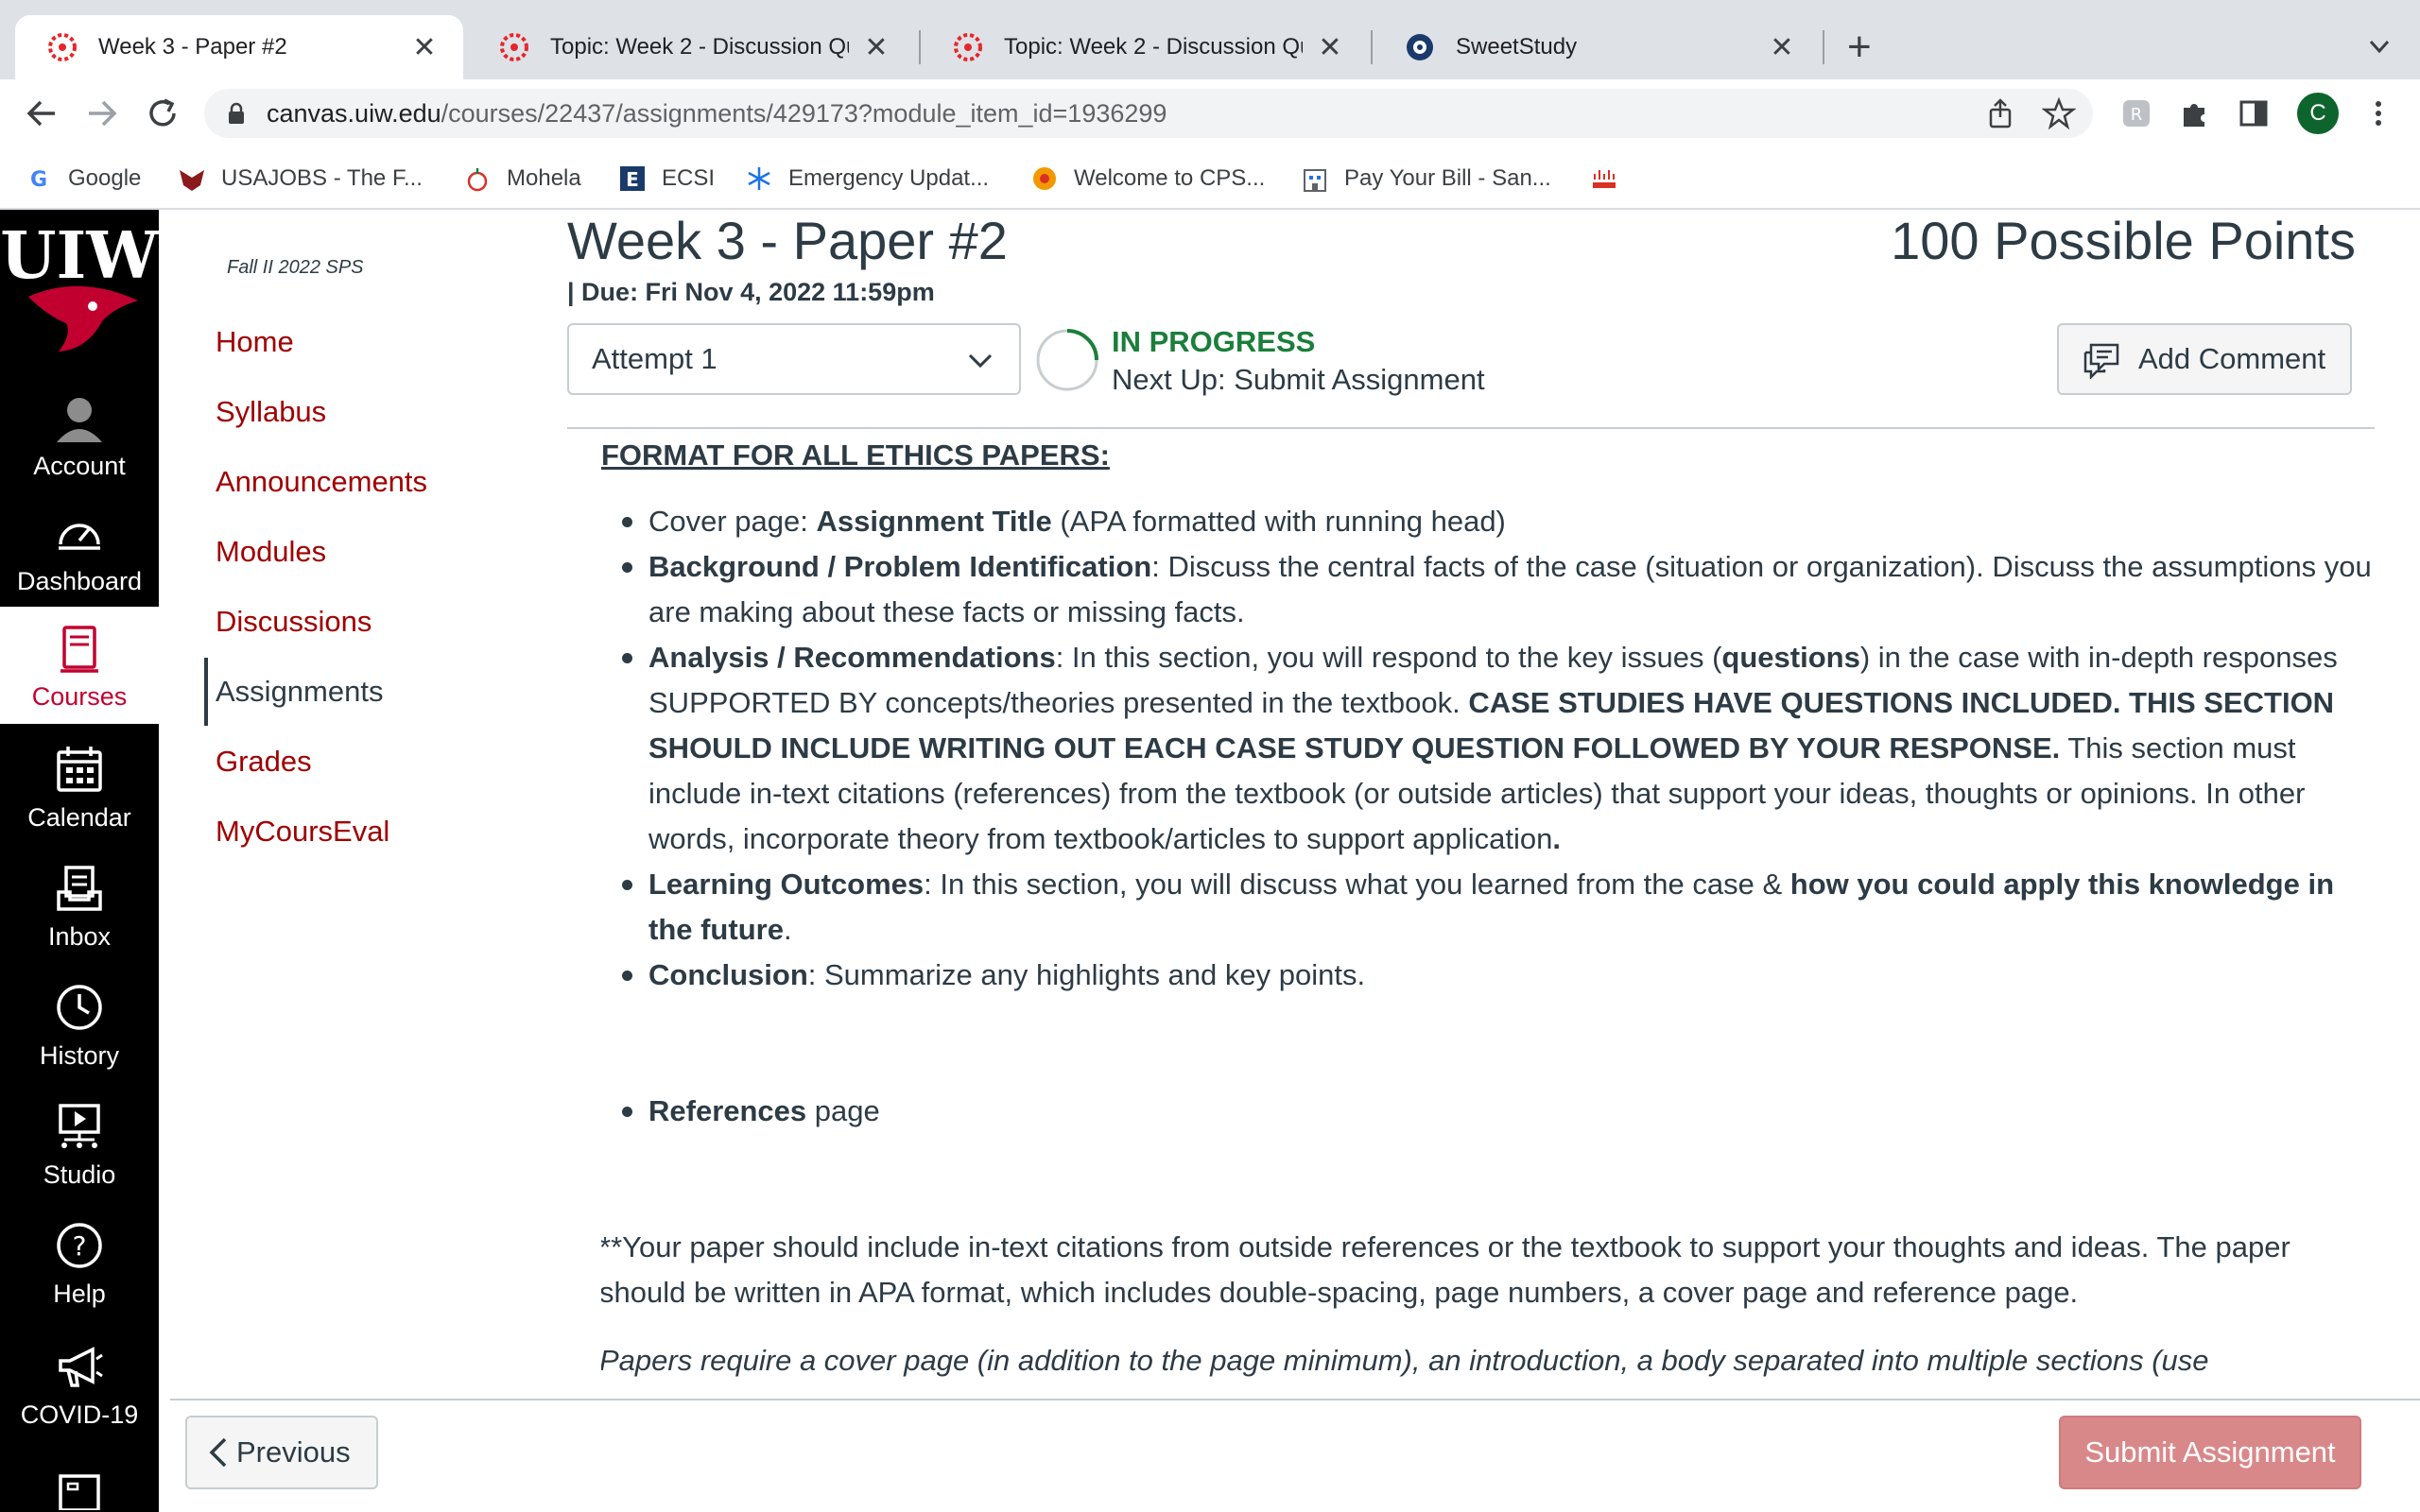 The height and width of the screenshot is (1512, 2420). Describe the element at coordinates (79, 665) in the screenshot. I see `nav-courses: Courses` at that location.